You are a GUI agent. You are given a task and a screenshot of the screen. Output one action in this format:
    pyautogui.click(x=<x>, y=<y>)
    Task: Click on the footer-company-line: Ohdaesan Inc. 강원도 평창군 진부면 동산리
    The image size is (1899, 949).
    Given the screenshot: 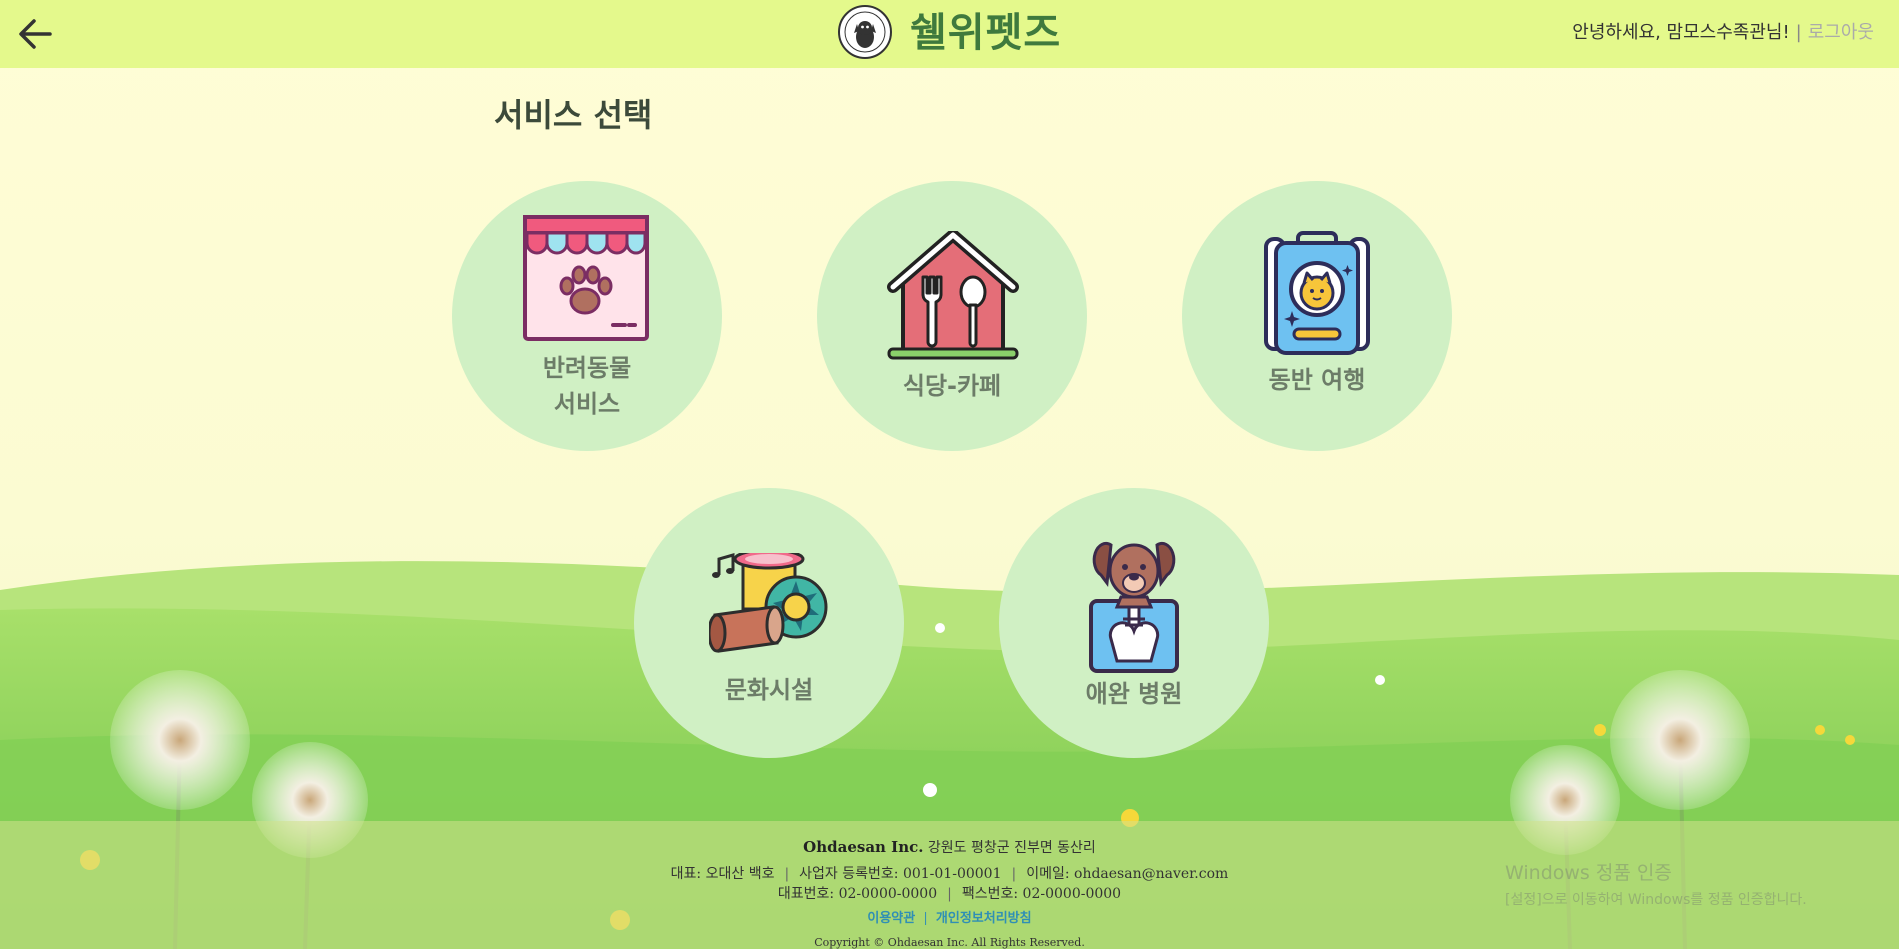 What is the action you would take?
    pyautogui.click(x=949, y=847)
    